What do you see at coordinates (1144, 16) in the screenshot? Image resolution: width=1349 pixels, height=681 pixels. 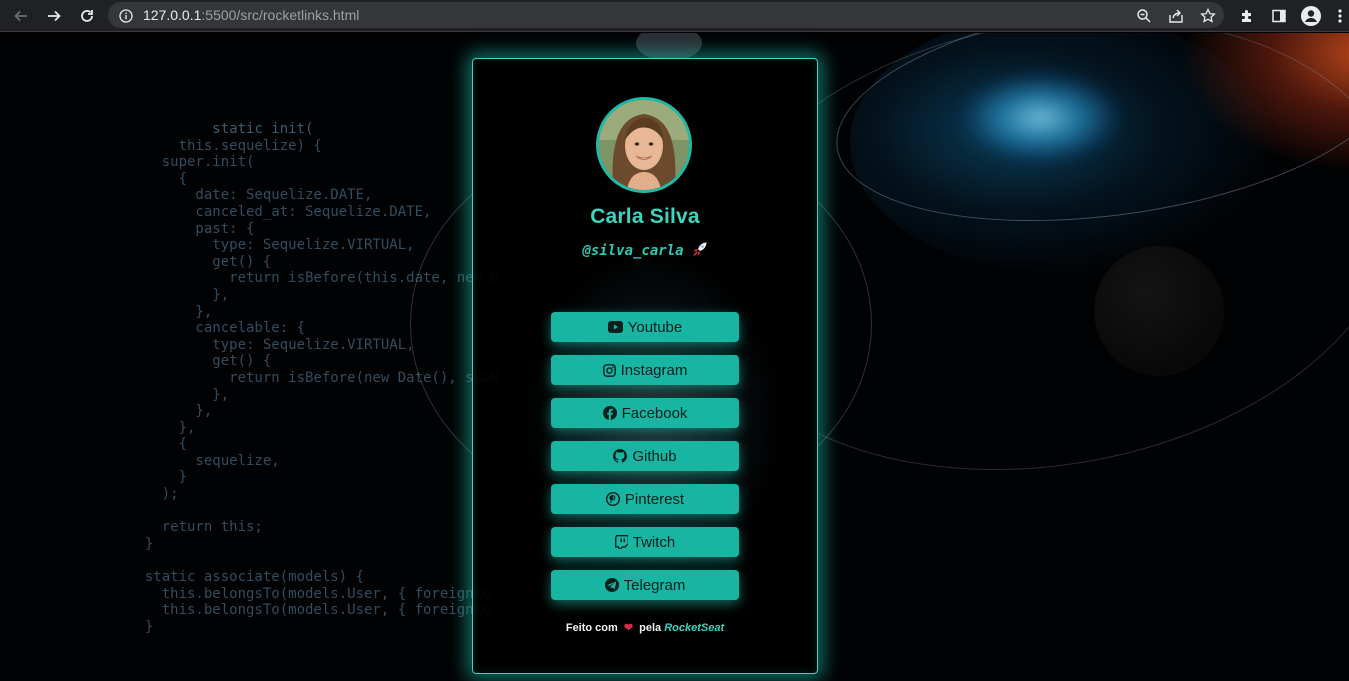 I see `zoom-icon` at bounding box center [1144, 16].